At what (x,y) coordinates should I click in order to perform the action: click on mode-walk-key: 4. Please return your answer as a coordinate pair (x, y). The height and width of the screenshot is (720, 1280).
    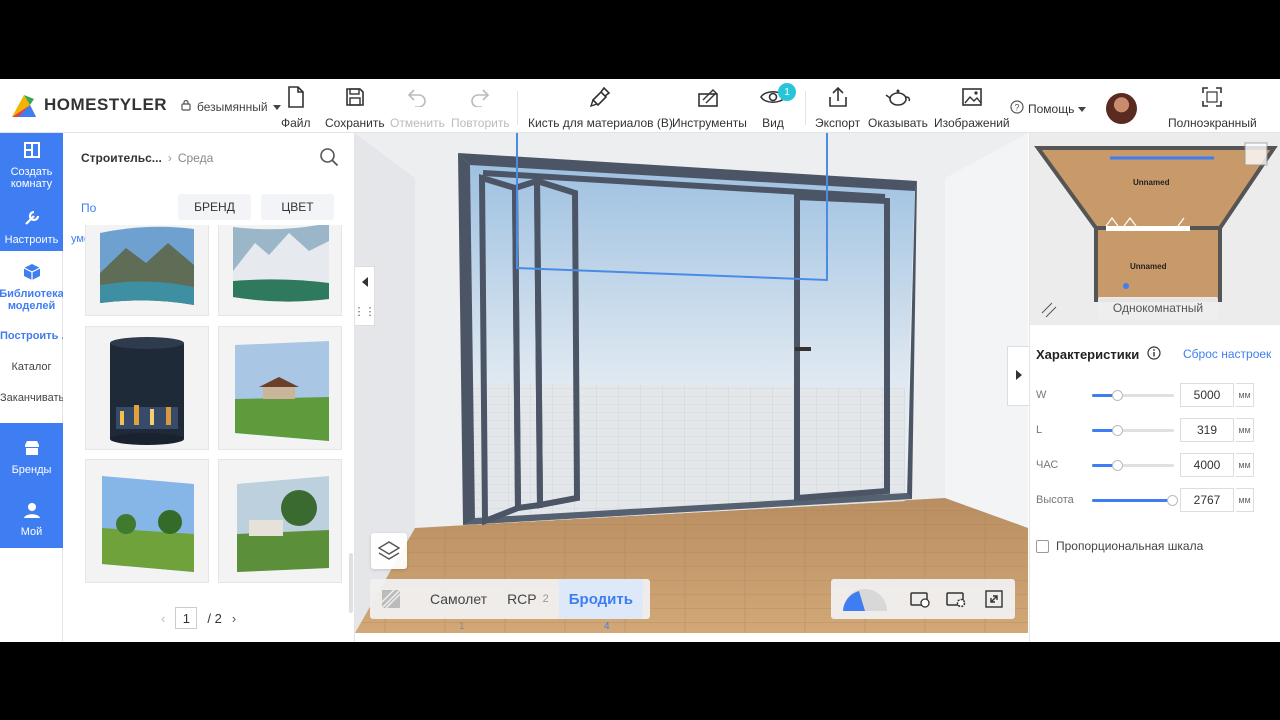
    Looking at the image, I should click on (607, 626).